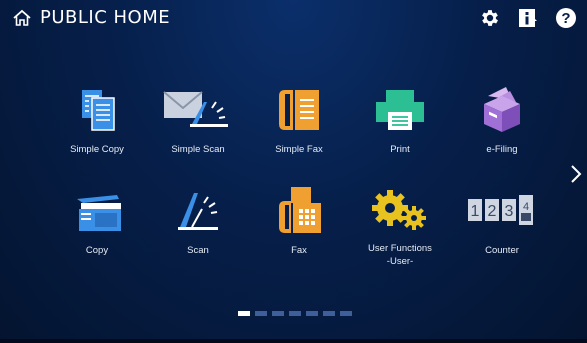 The image size is (587, 343). I want to click on simple-copy-icon, so click(98, 110).